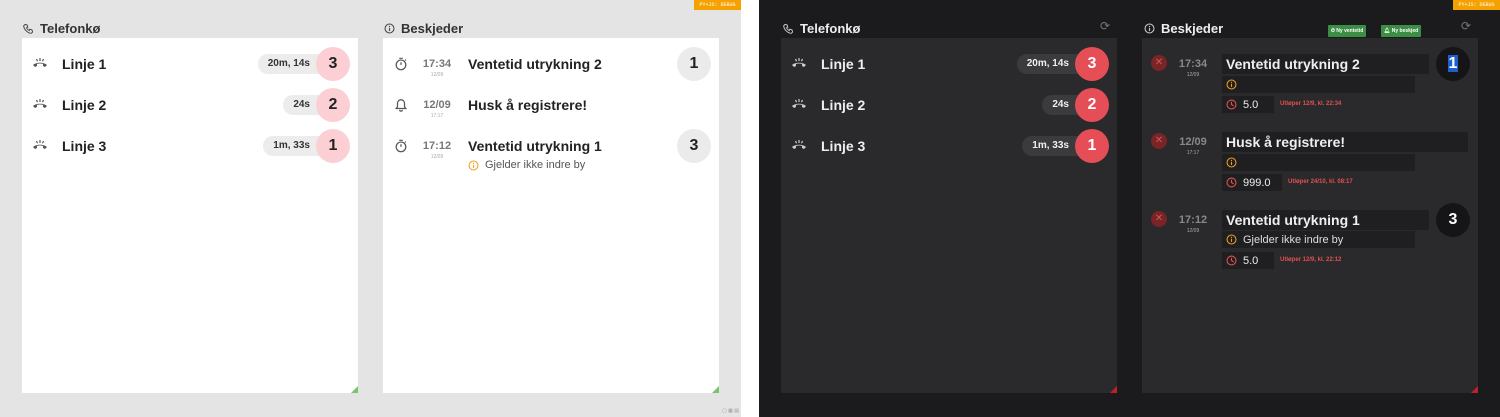 This screenshot has width=1500, height=417. I want to click on new-message-button: 🔔︎ Ny beskjed, so click(1401, 31).